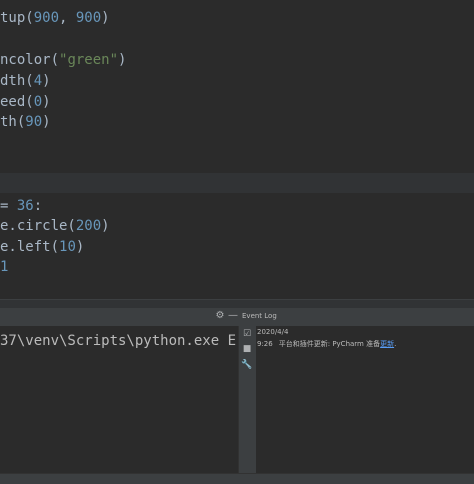 The height and width of the screenshot is (484, 474). I want to click on log-tail: ., so click(395, 344).